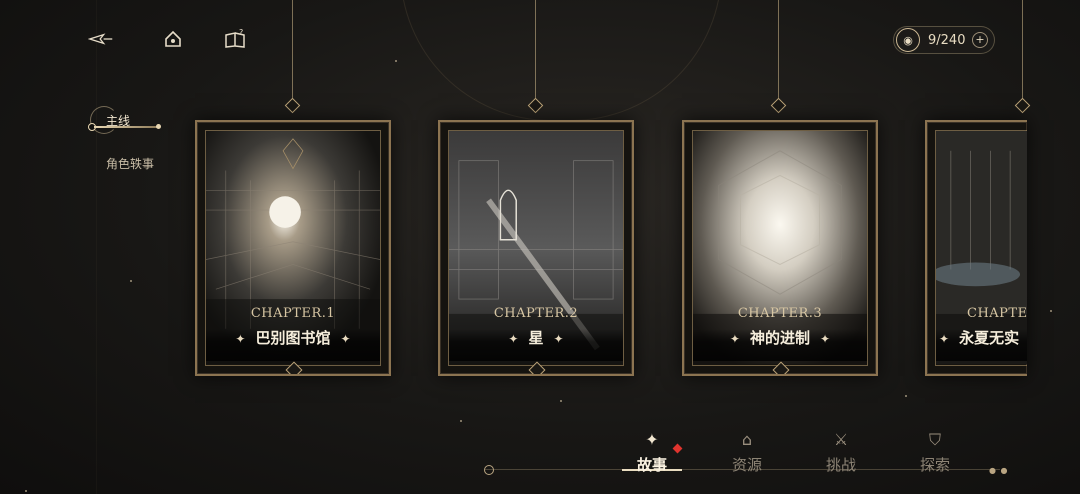 The width and height of the screenshot is (1080, 494). I want to click on plus-icon: +, so click(980, 40).